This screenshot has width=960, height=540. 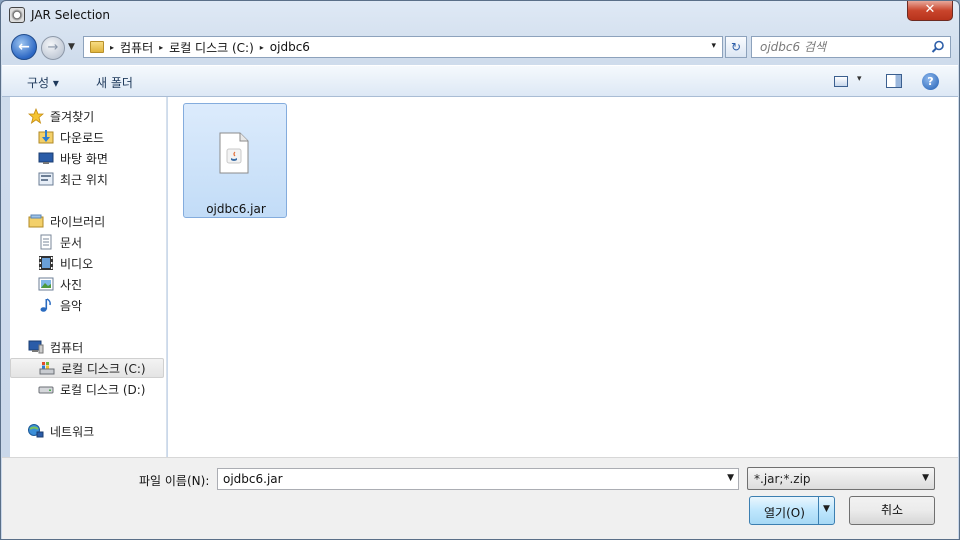 What do you see at coordinates (77, 263) in the screenshot?
I see `nav-item-label: 비디오` at bounding box center [77, 263].